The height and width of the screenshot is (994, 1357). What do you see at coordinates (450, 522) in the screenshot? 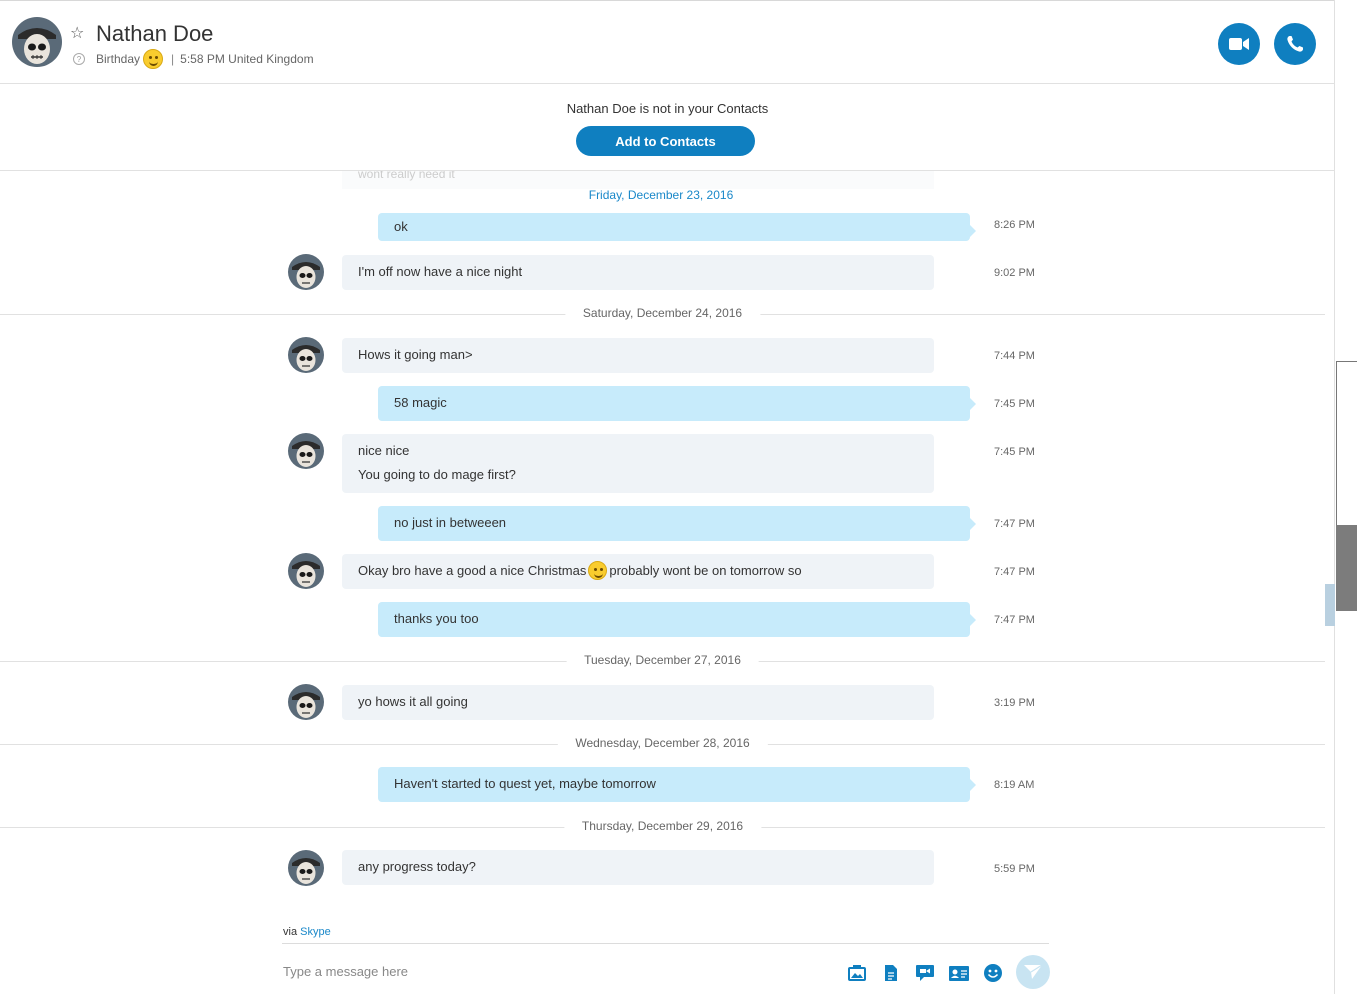
I see `message-text: no just in betweeen` at bounding box center [450, 522].